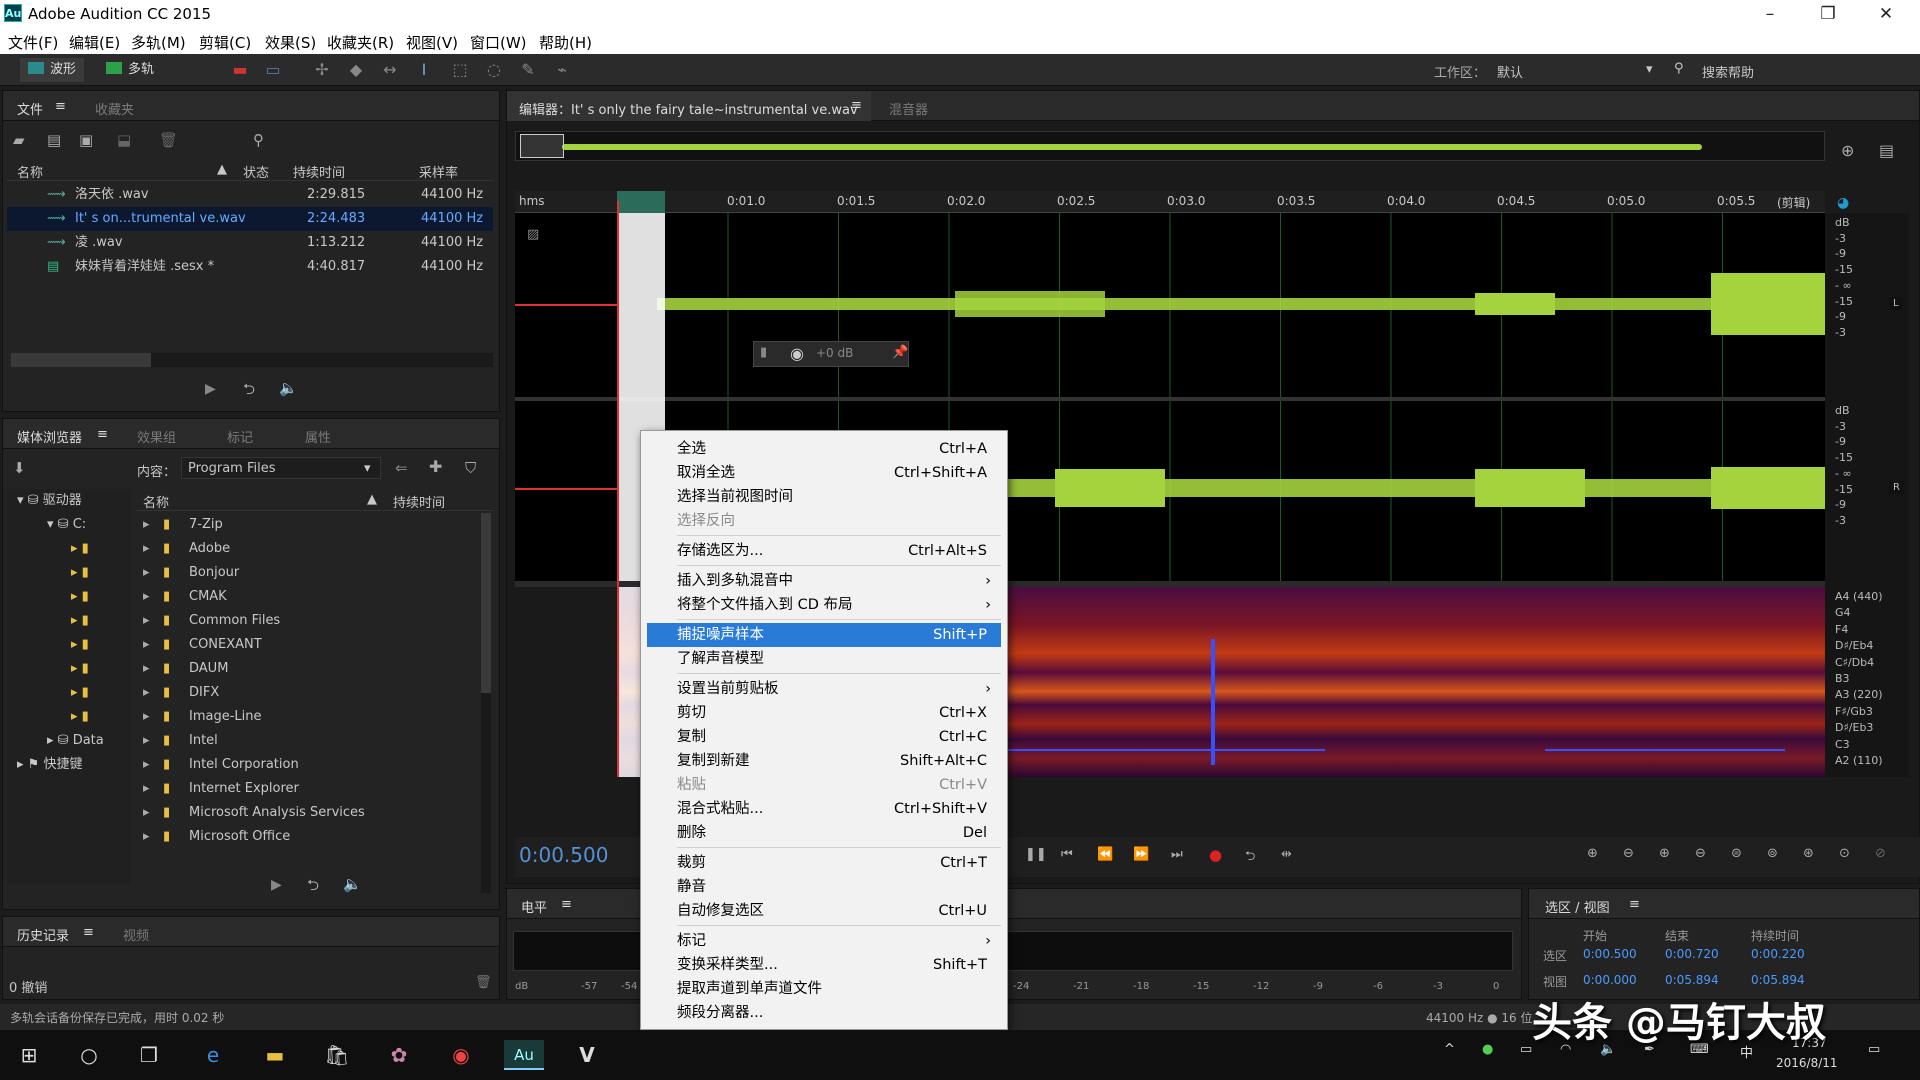  Describe the element at coordinates (824, 989) in the screenshot. I see `context-menu-item: 提取声道到单声道文件` at that location.